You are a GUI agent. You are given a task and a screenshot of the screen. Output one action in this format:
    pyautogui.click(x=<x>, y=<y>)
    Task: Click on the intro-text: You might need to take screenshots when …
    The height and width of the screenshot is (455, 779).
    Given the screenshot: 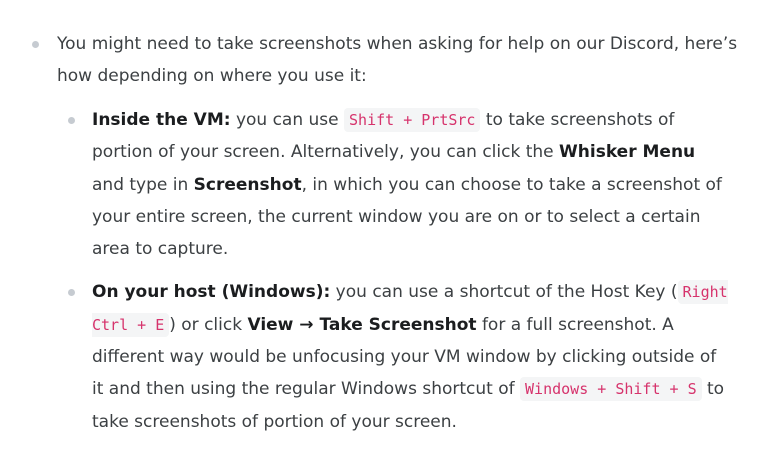 What is the action you would take?
    pyautogui.click(x=397, y=60)
    